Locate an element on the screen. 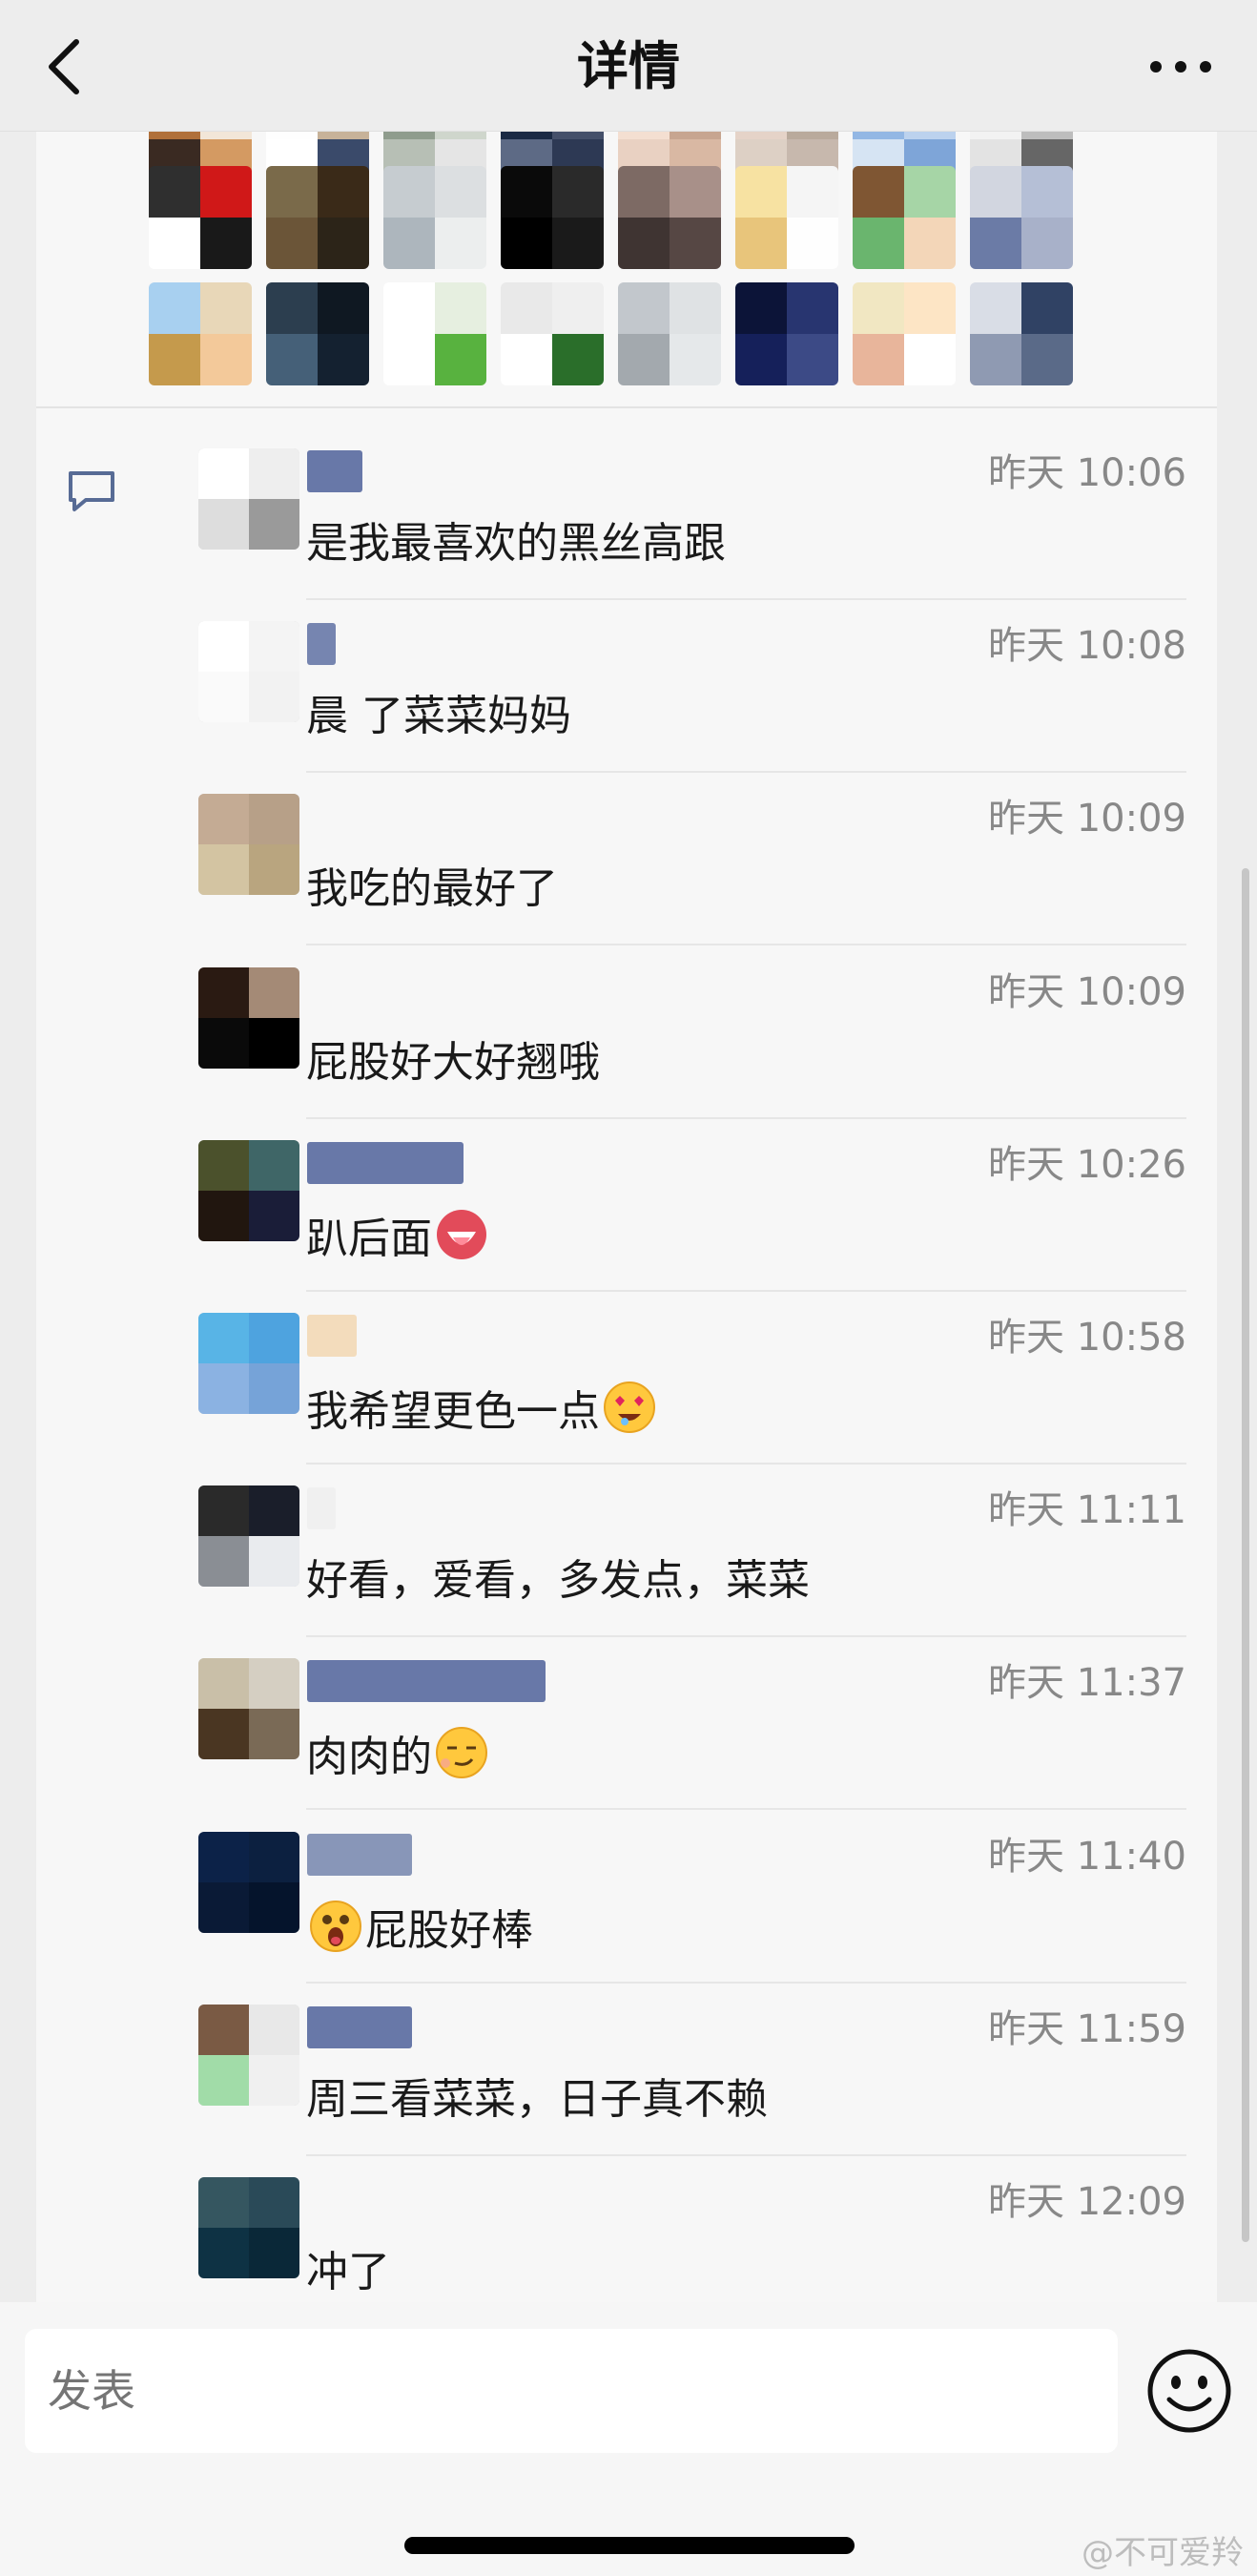 The width and height of the screenshot is (1257, 2576). comment-item: 昨天 10:08 晨 了菜菜妈妈 is located at coordinates (670, 687).